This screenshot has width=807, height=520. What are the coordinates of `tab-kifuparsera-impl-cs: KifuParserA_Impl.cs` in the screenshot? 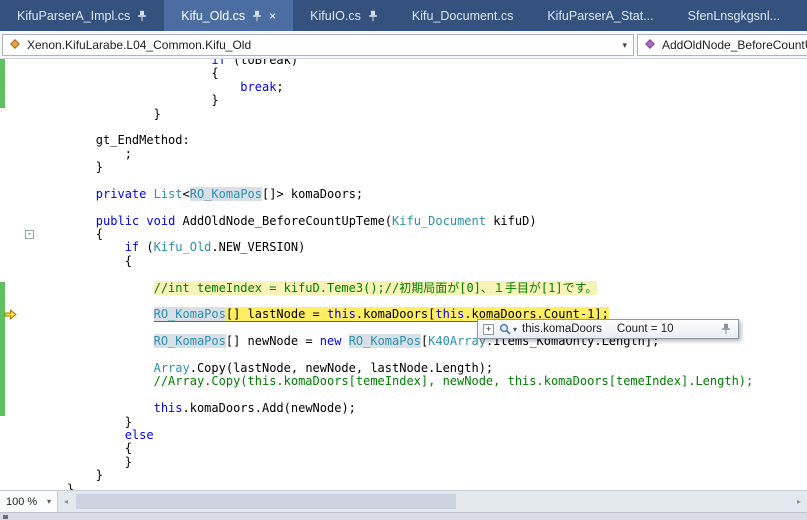 It's located at (82, 15).